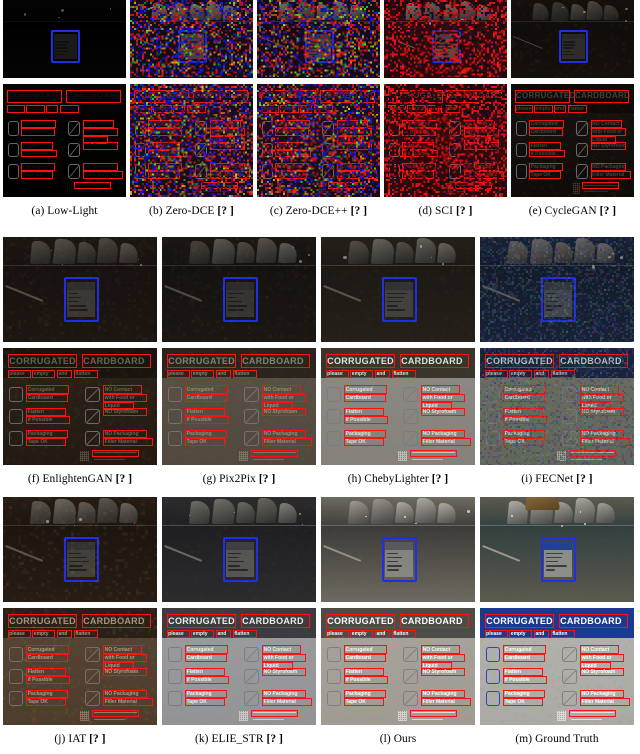  What do you see at coordinates (80, 479) in the screenshot?
I see `panel-caption-f: (f) EnlightenGAN [? ]` at bounding box center [80, 479].